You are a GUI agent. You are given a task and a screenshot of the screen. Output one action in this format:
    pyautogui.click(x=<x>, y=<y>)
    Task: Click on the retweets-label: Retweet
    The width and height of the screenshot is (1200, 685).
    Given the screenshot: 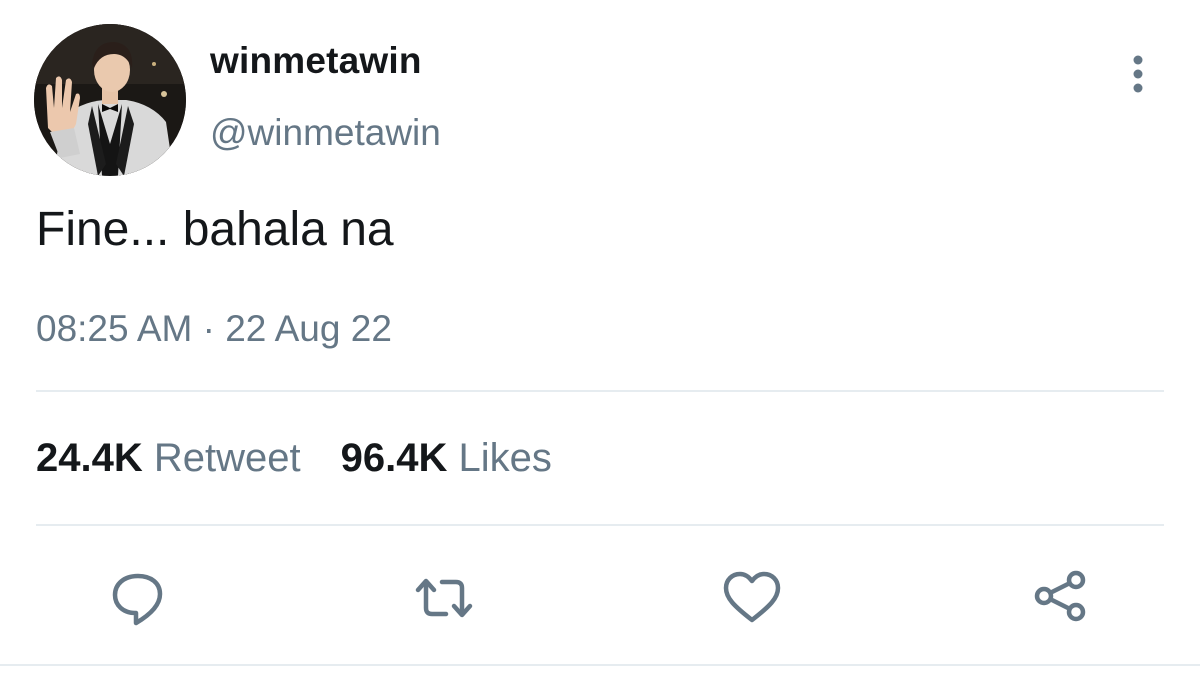 What is the action you would take?
    pyautogui.click(x=227, y=458)
    